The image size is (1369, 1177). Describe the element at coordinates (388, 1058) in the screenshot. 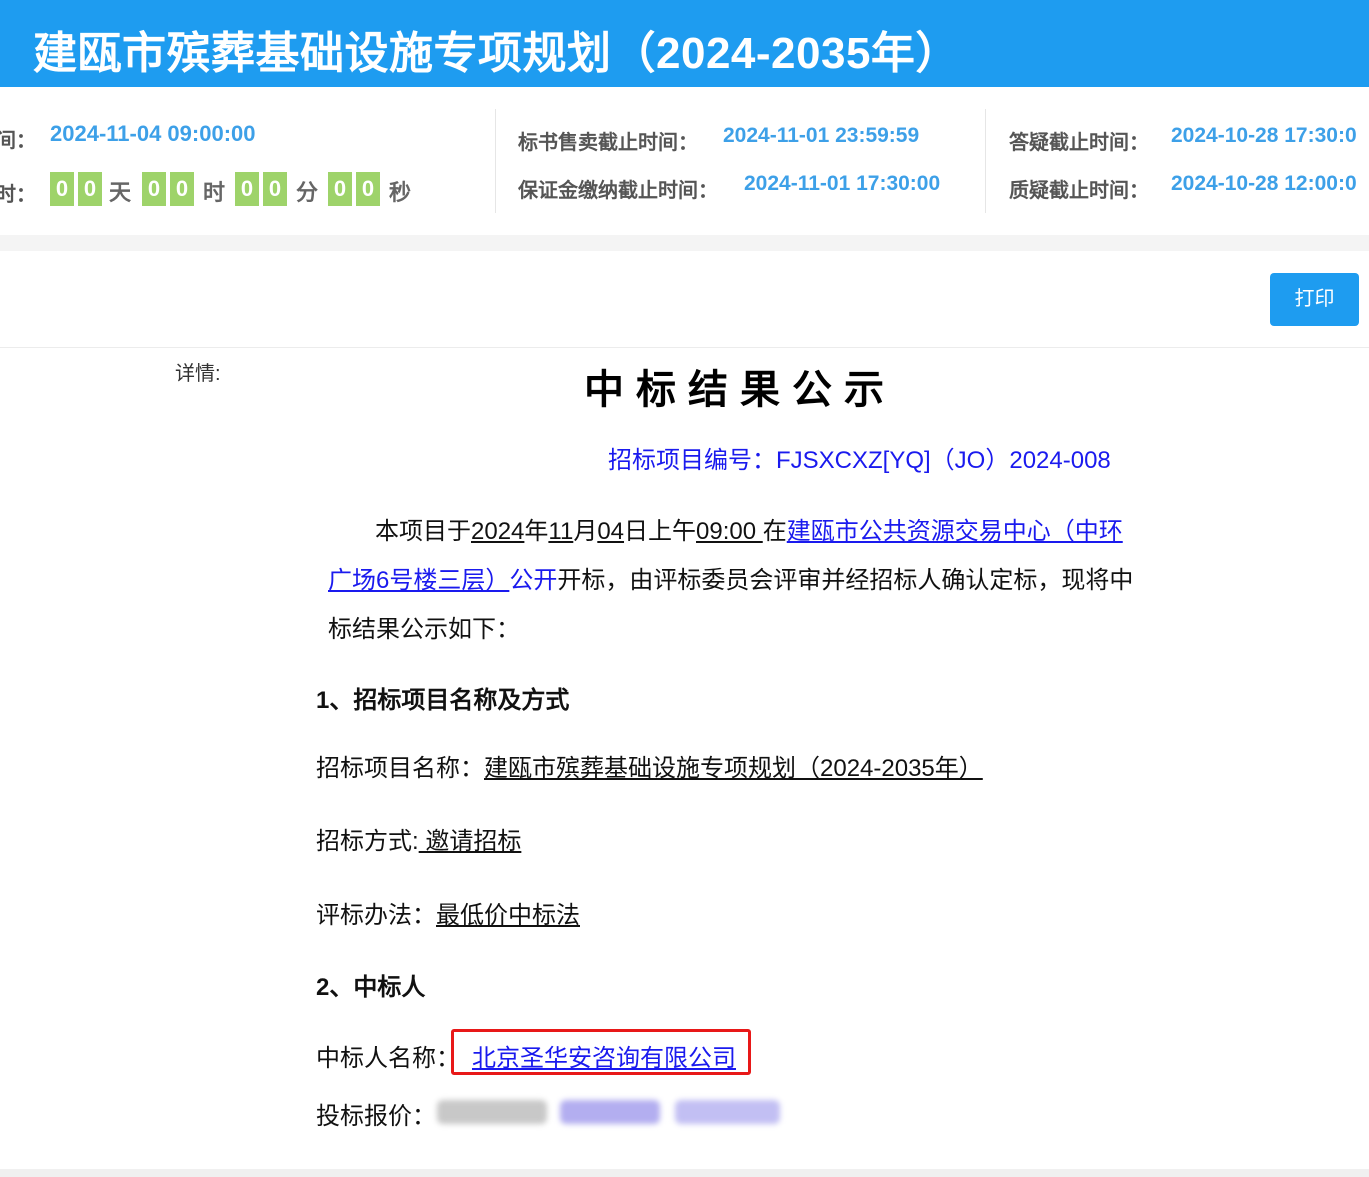

I see `winner-label: 中标人名称：` at that location.